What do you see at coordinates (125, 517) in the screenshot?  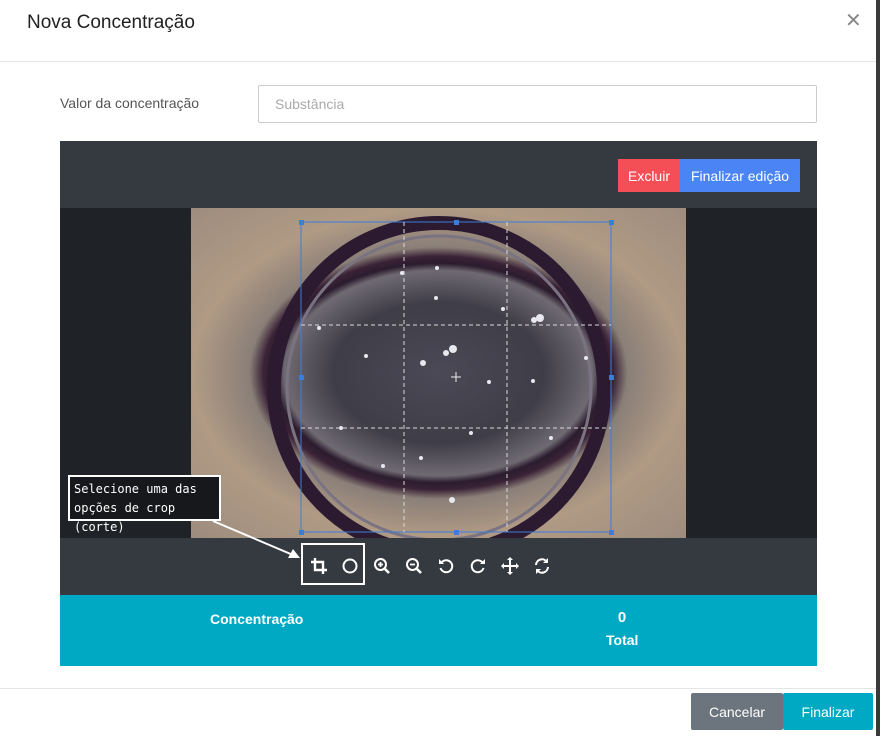 I see `callout-line-2: opções de crop (corte)` at bounding box center [125, 517].